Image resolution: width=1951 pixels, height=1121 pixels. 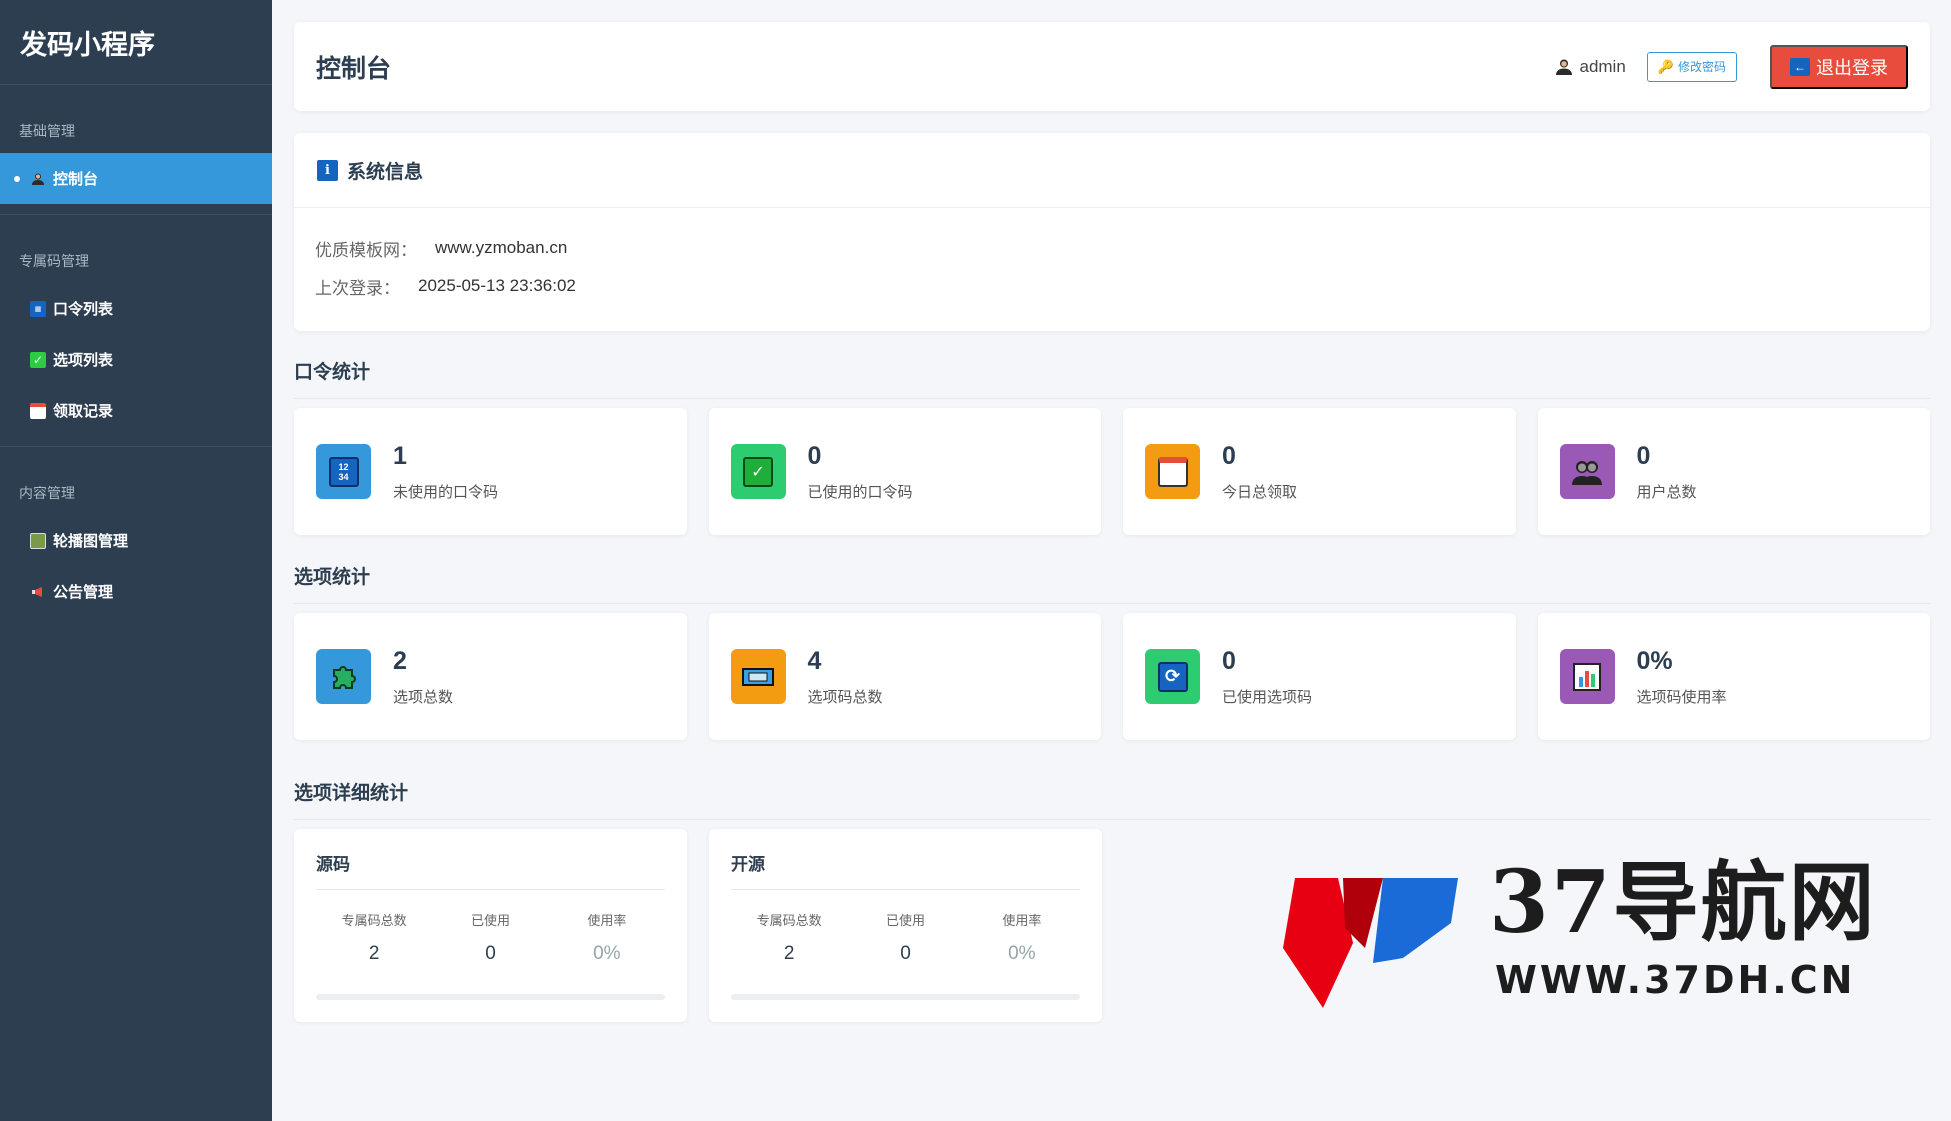 What do you see at coordinates (501, 247) in the screenshot?
I see `info-value: www.yzmoban.cn` at bounding box center [501, 247].